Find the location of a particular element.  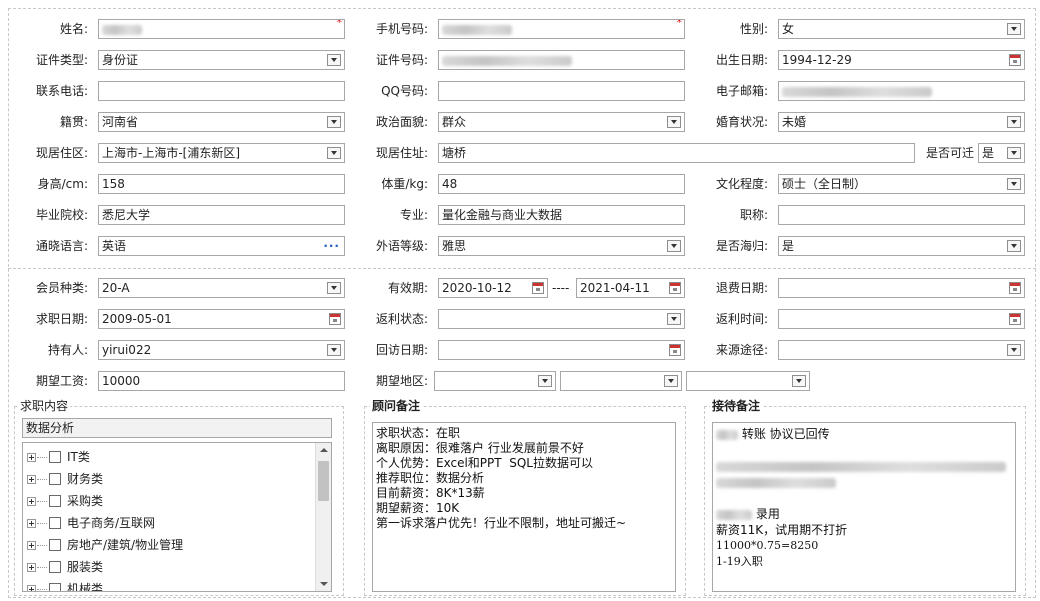

current-region-select: 上海市-上海市-[浦东新区] is located at coordinates (221, 153).